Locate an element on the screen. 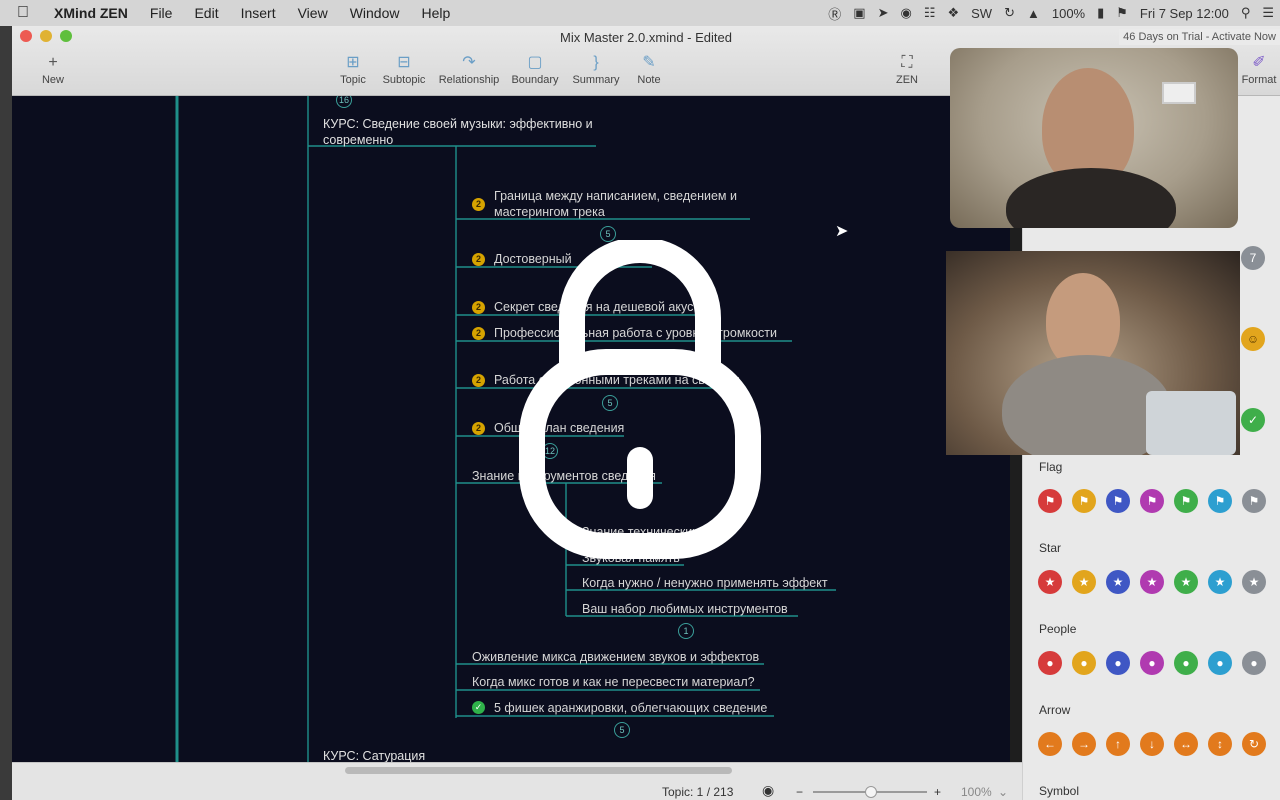 The height and width of the screenshot is (800, 1280). flag-markers: ⚑ ⚑ ⚑ ⚑ ⚑ ⚑ ⚑ is located at coordinates (1157, 501).